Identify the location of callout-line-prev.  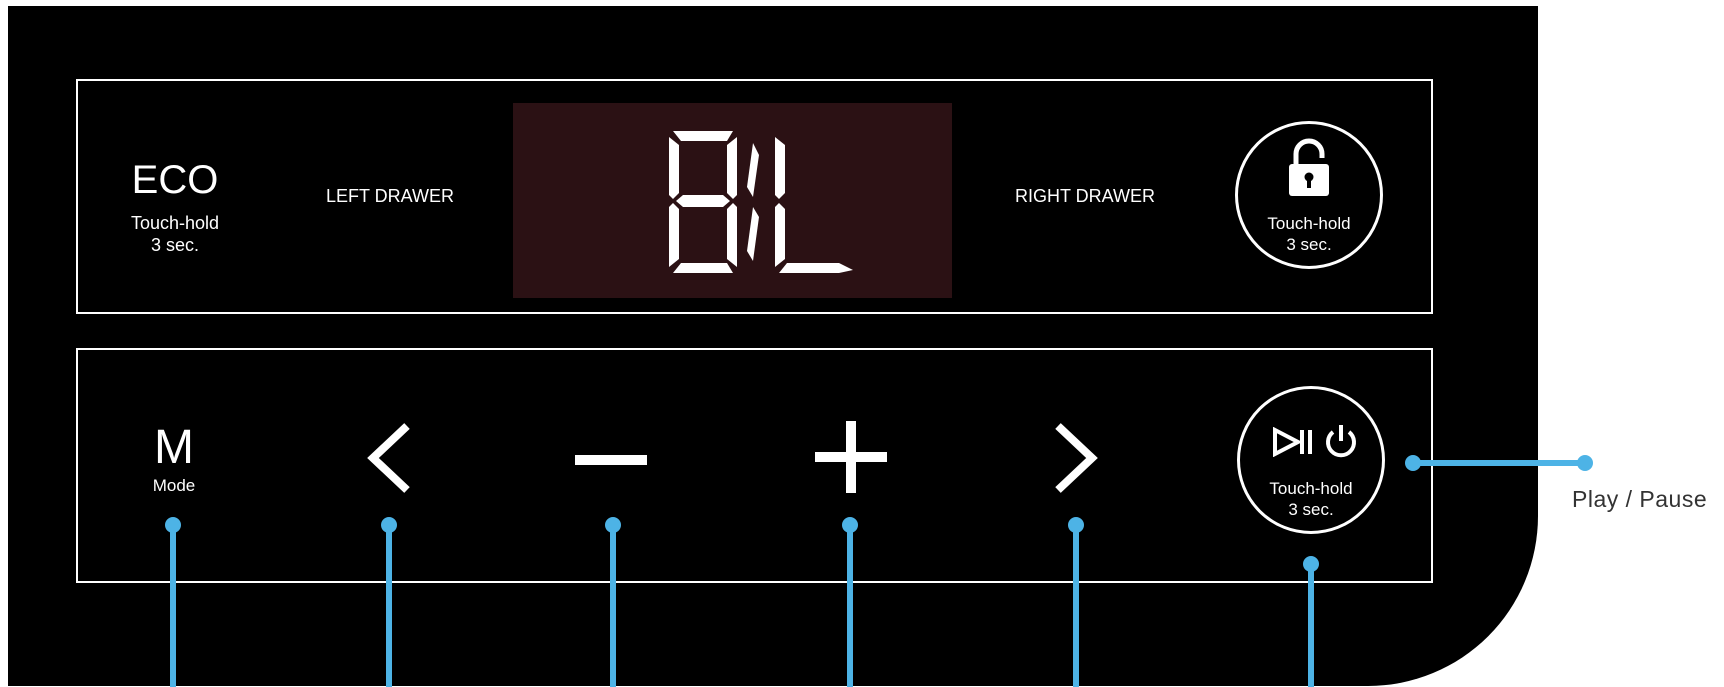
(389, 606).